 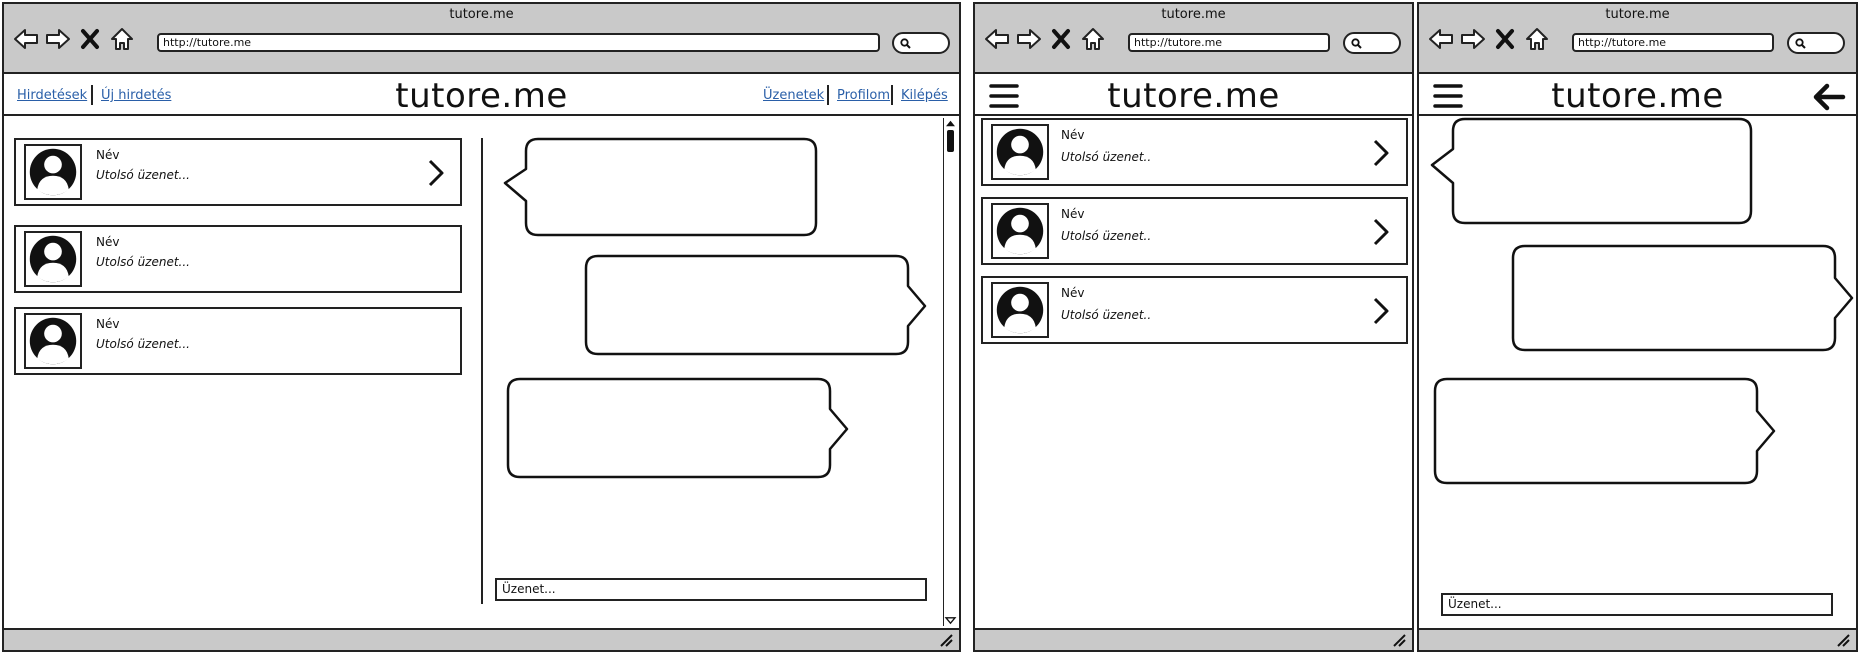 What do you see at coordinates (950, 141) in the screenshot?
I see `scrollbar-thumb` at bounding box center [950, 141].